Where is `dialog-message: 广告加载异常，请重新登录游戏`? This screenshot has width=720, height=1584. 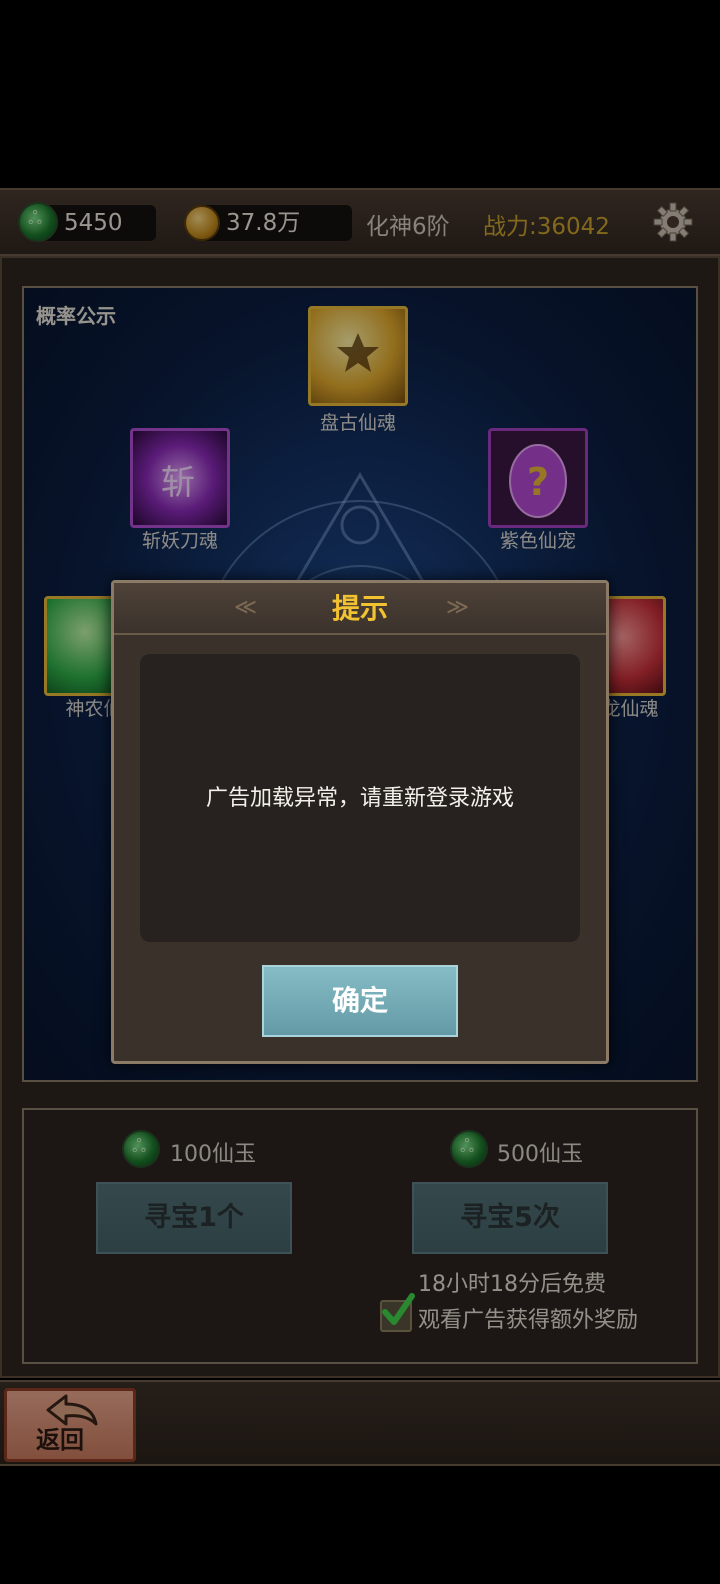
dialog-message: 广告加载异常，请重新登录游戏 is located at coordinates (359, 798).